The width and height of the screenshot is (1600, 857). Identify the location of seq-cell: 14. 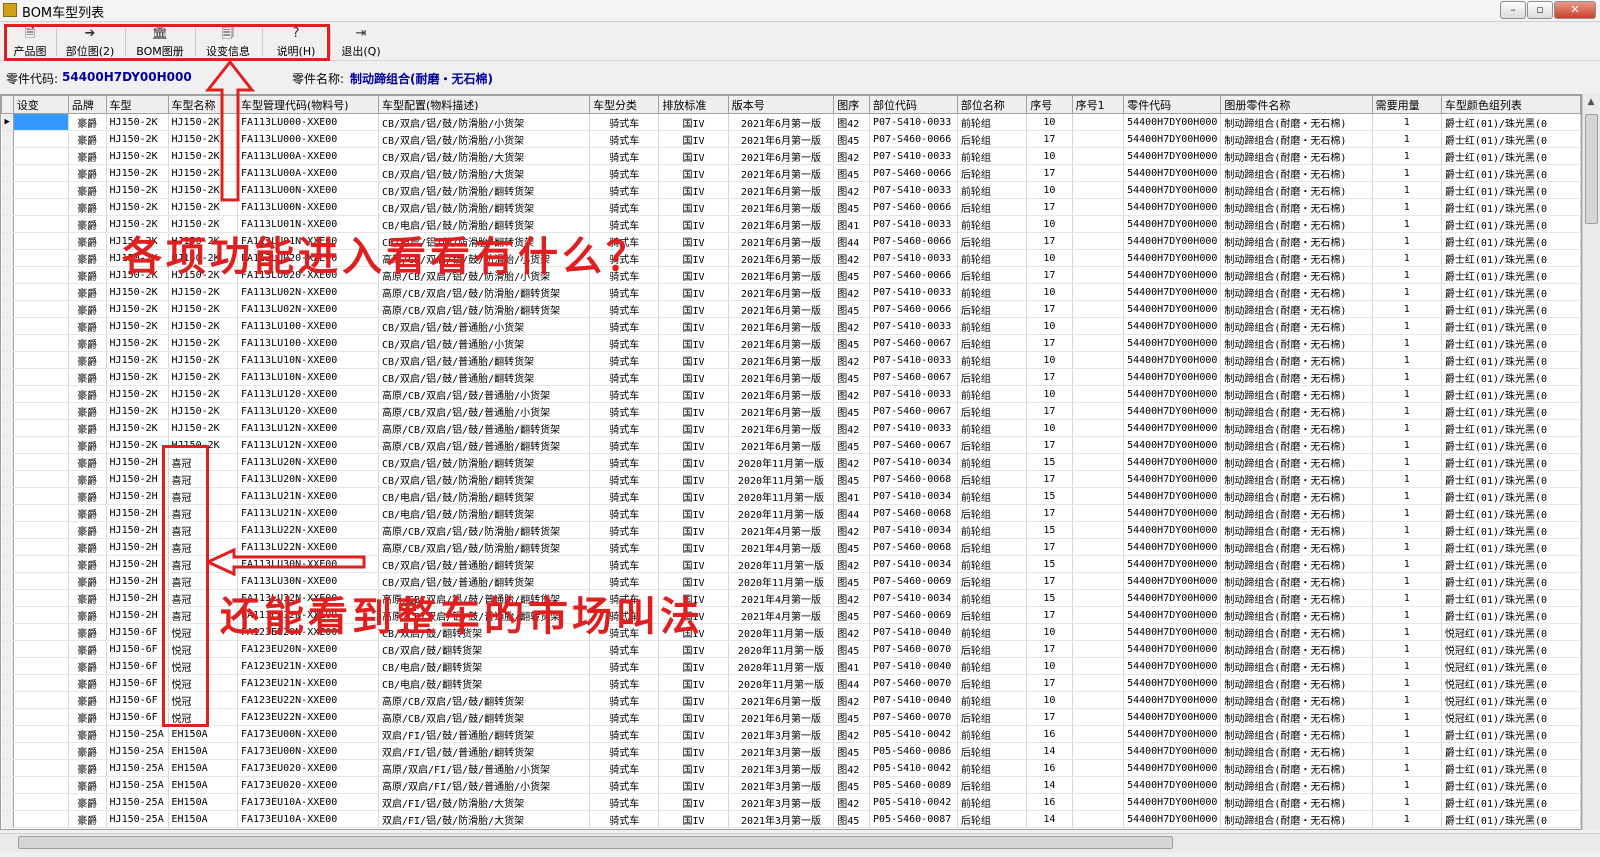
(1049, 751).